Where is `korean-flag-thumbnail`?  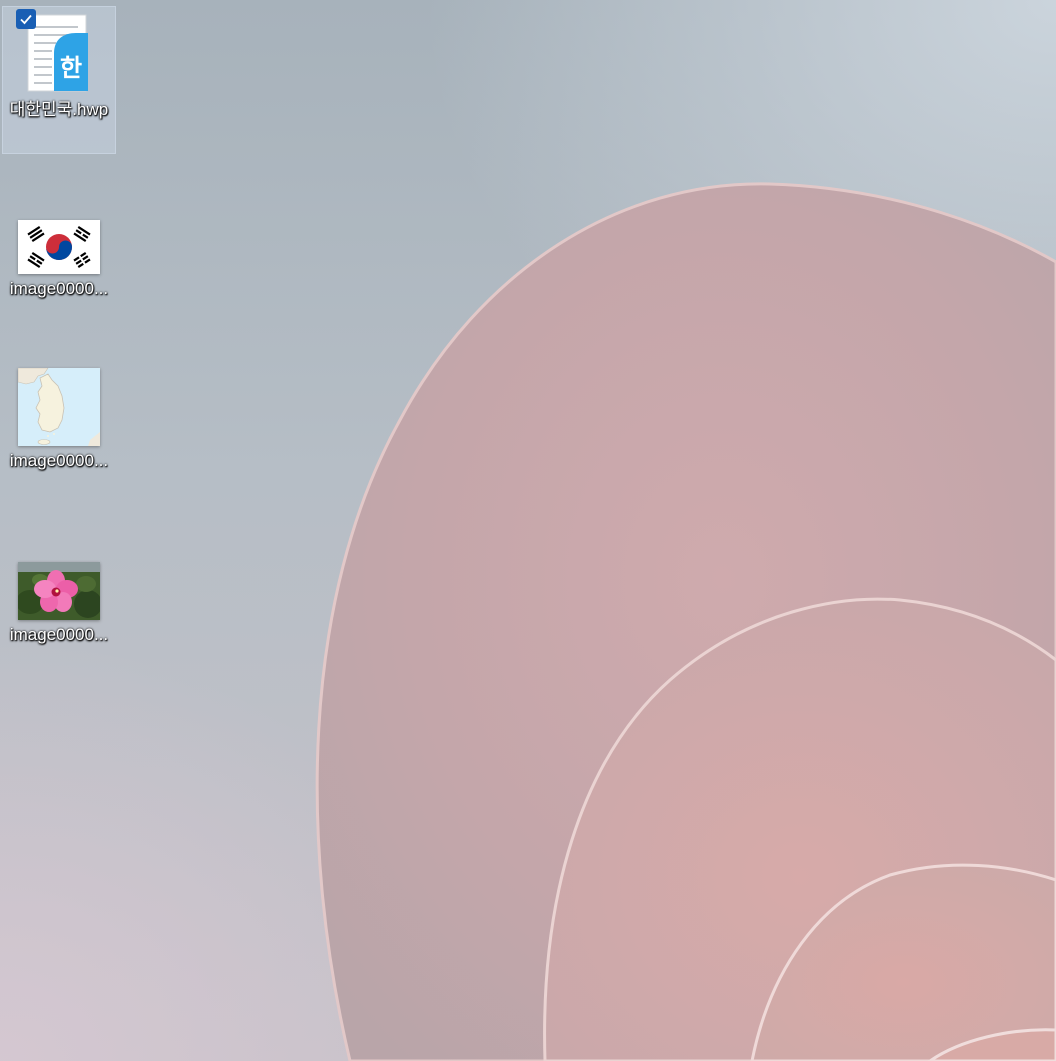 korean-flag-thumbnail is located at coordinates (59, 240).